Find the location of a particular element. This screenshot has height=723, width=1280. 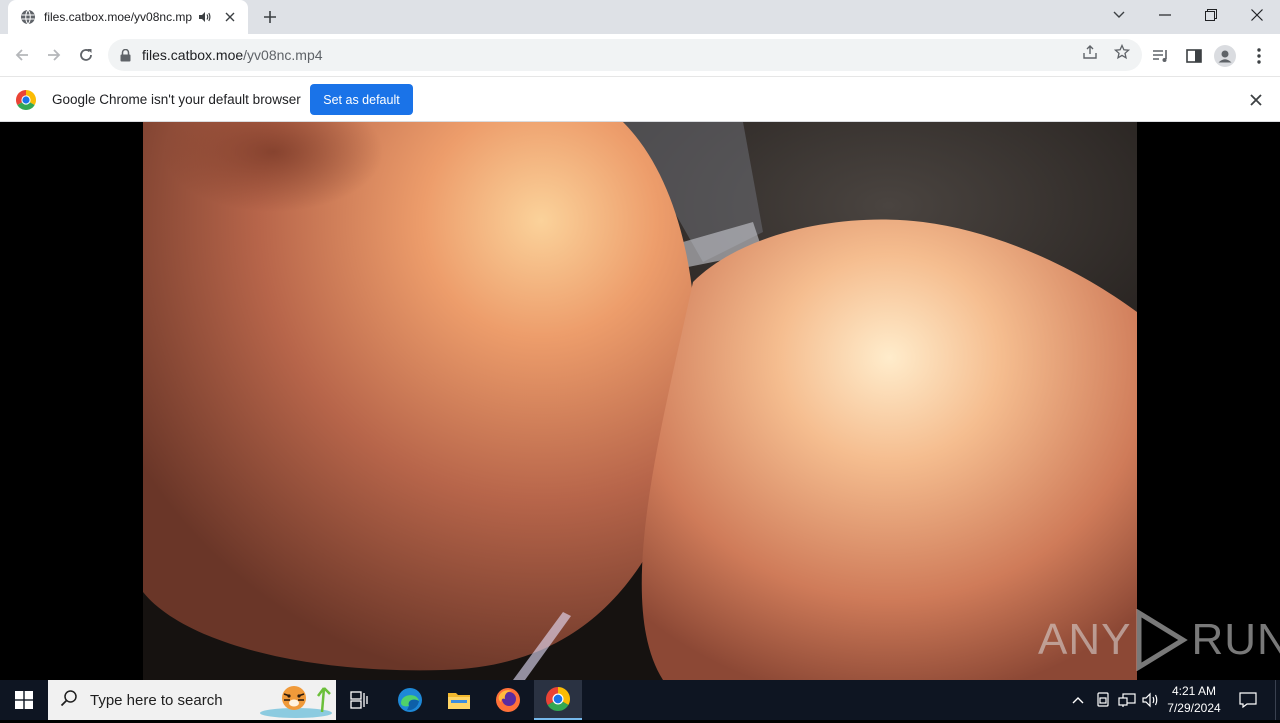

back-icon is located at coordinates (22, 55).